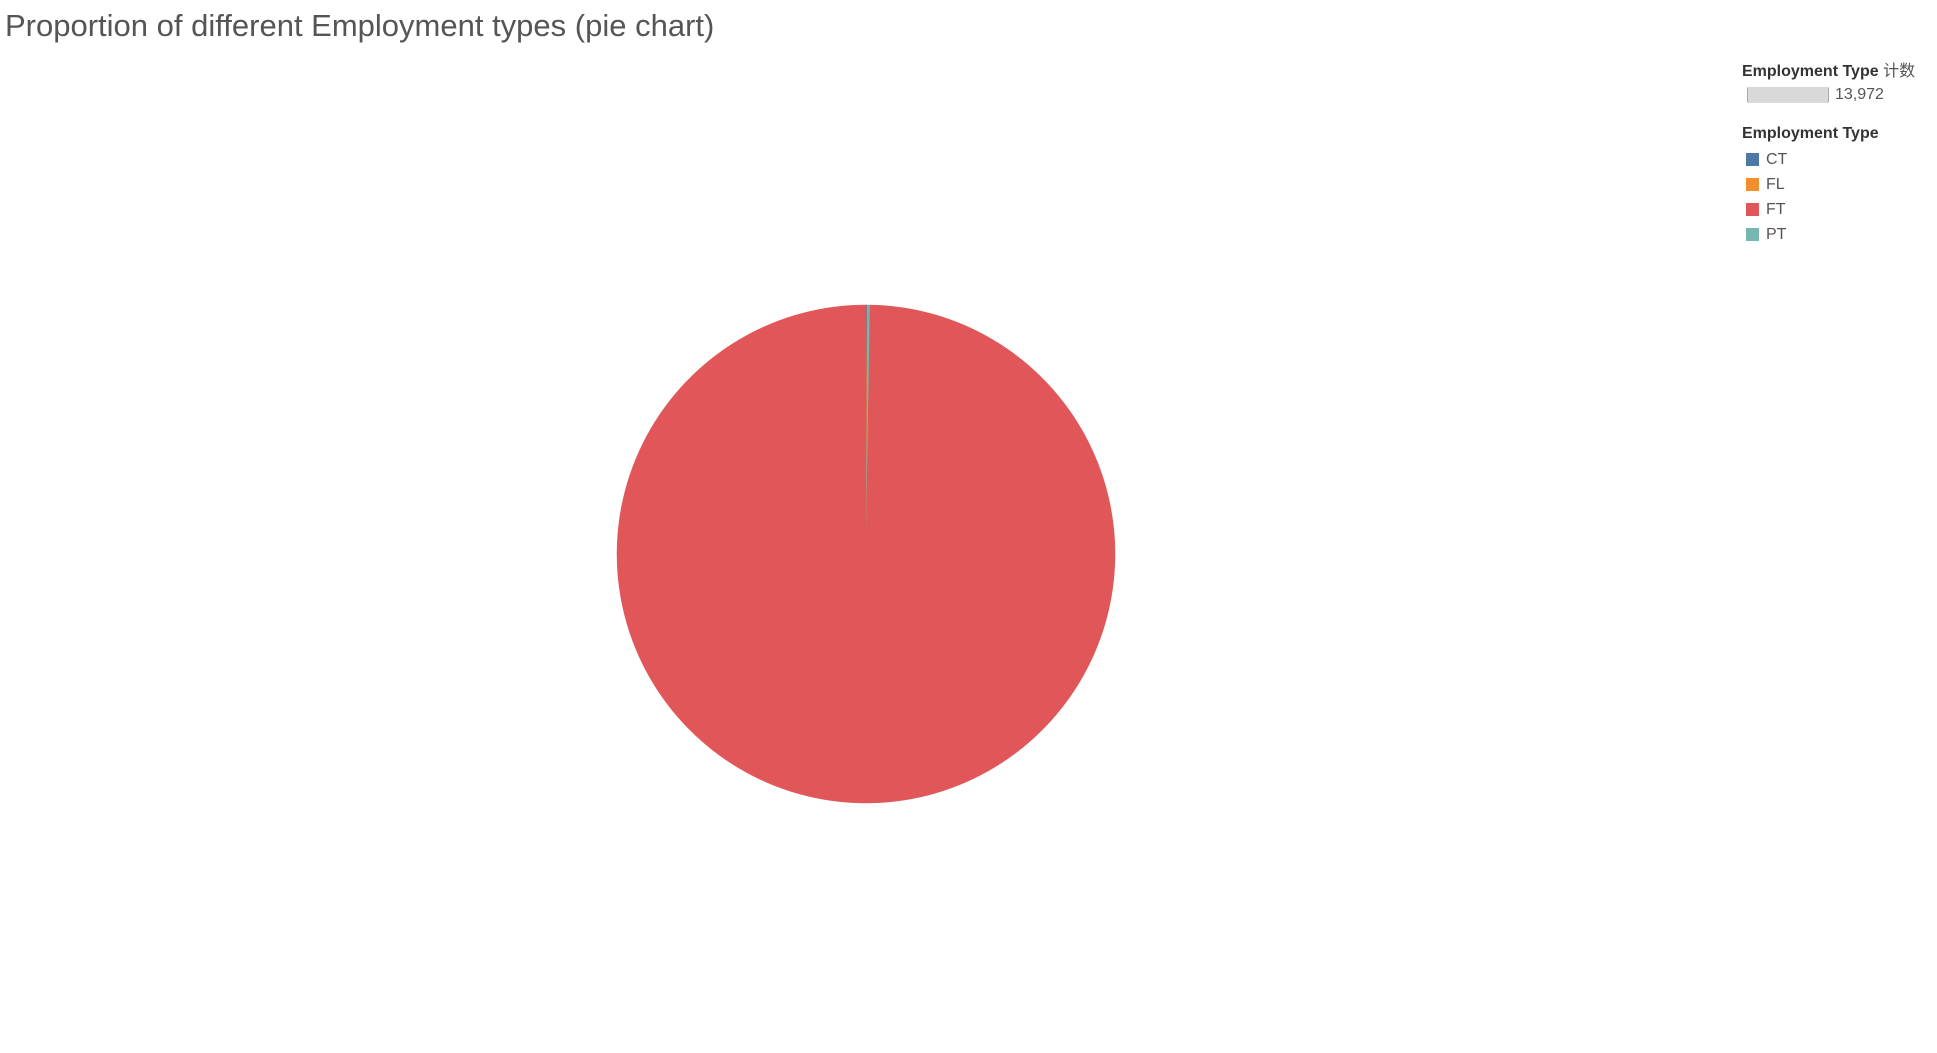  What do you see at coordinates (1776, 234) in the screenshot?
I see `legend-label-pt: PT` at bounding box center [1776, 234].